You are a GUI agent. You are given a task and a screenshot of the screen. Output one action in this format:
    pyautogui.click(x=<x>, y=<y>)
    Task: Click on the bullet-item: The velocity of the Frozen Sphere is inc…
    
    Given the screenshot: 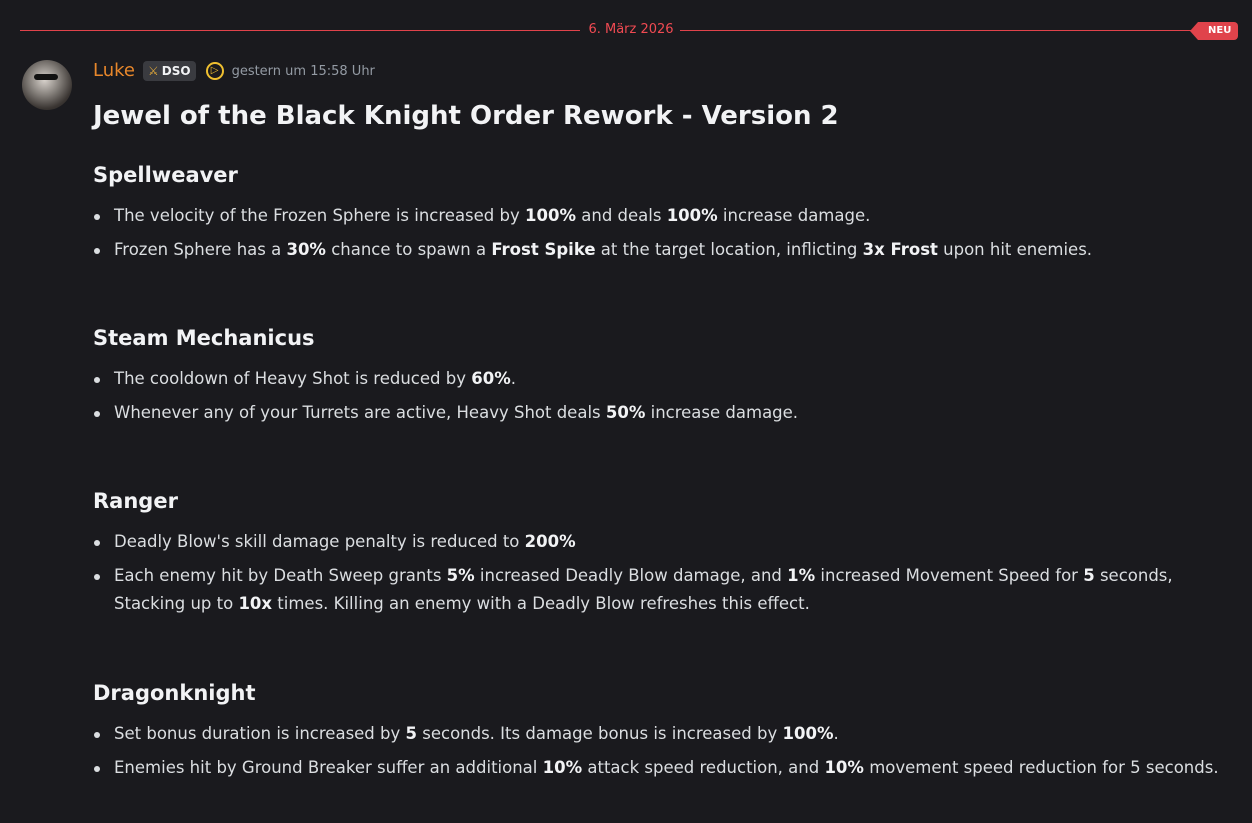 What is the action you would take?
    pyautogui.click(x=663, y=216)
    